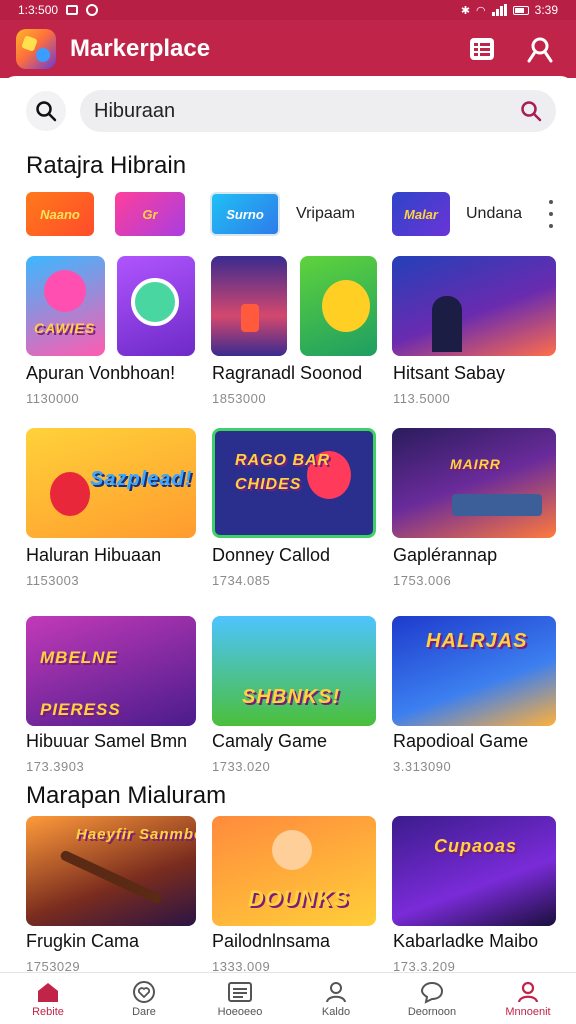  I want to click on game-tile: RAGO BAR CHIDES, so click(294, 483).